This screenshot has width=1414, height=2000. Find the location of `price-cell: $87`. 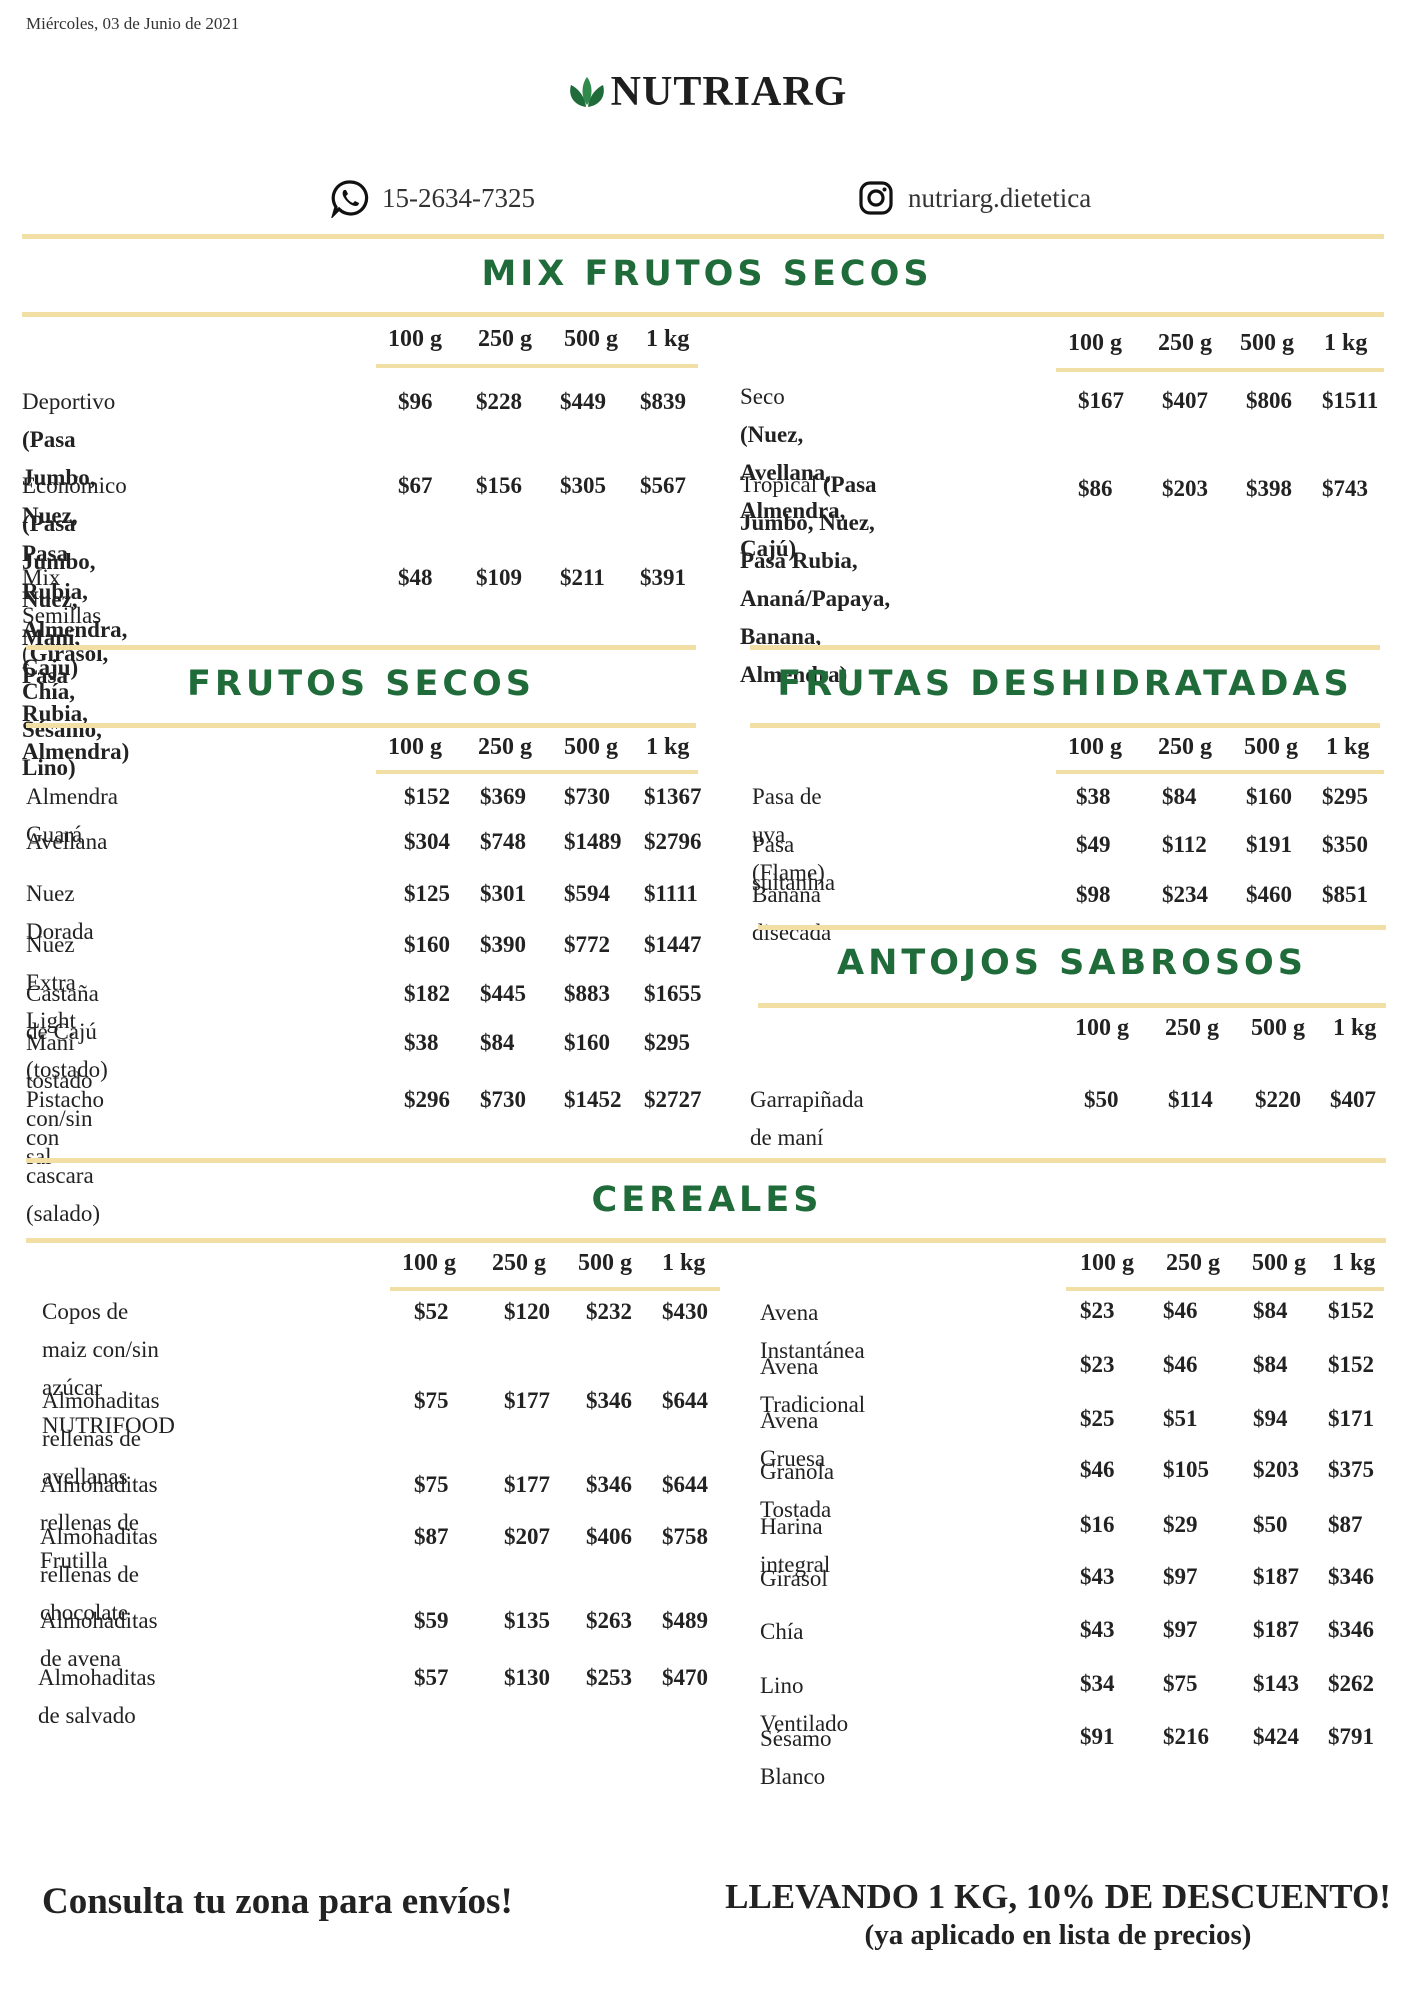

price-cell: $87 is located at coordinates (431, 1536).